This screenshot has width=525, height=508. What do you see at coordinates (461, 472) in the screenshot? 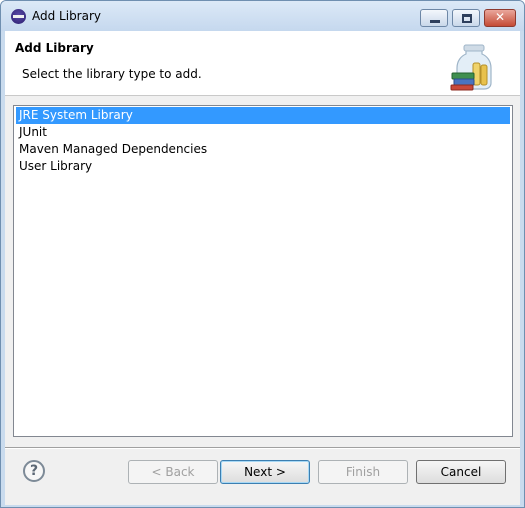
I see `cancel-button: Cancel` at bounding box center [461, 472].